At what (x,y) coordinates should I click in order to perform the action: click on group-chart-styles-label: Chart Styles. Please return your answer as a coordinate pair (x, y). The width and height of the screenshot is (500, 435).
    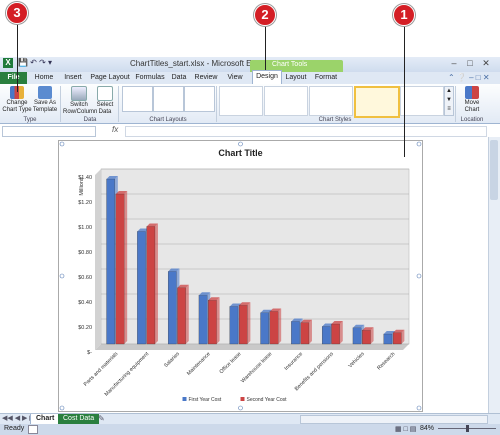
    Looking at the image, I should click on (335, 120).